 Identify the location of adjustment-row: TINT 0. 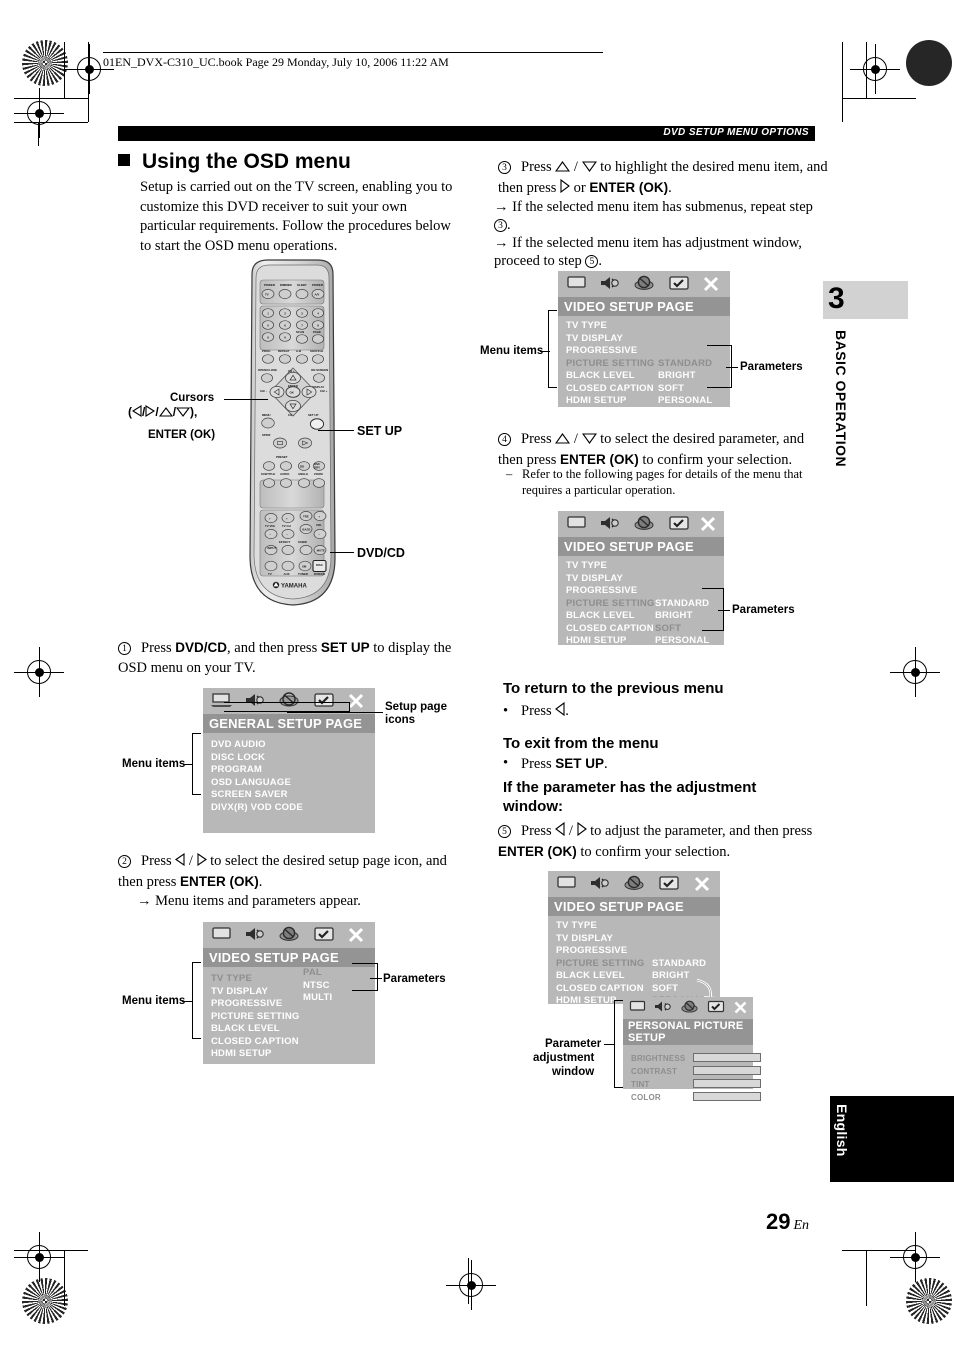
(702, 1084).